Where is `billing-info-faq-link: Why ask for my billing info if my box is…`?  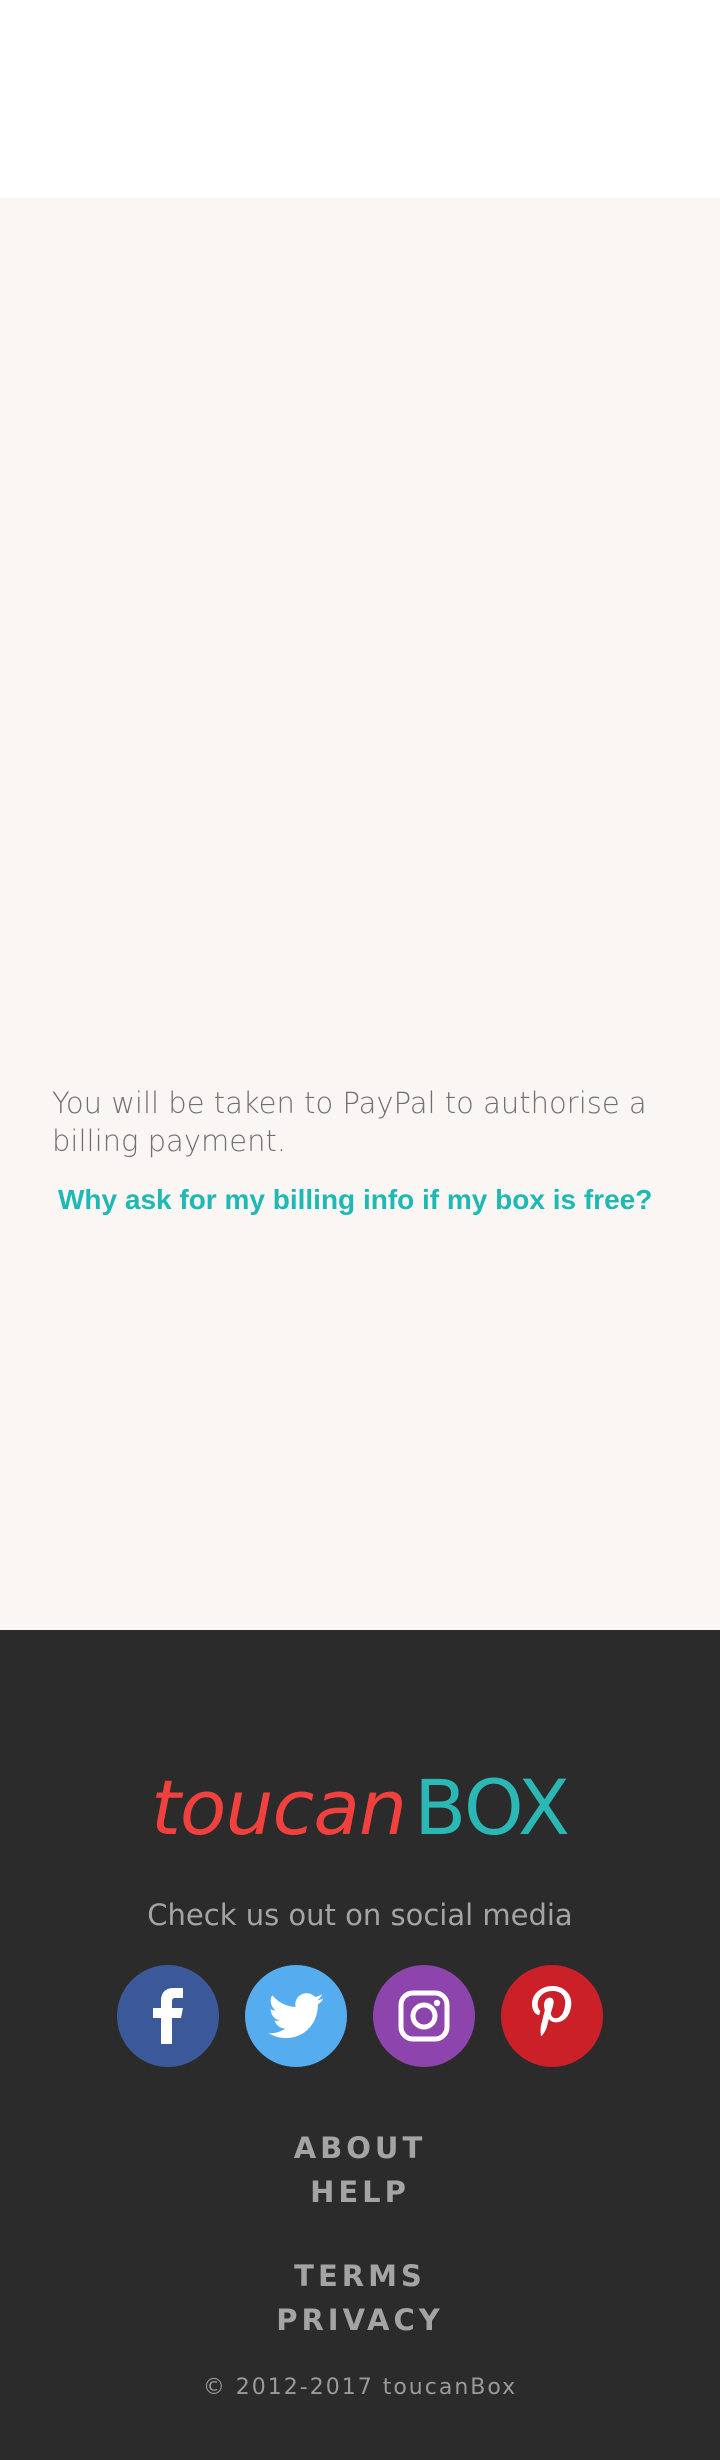
billing-info-faq-link: Why ask for my billing info if my box is… is located at coordinates (355, 1200).